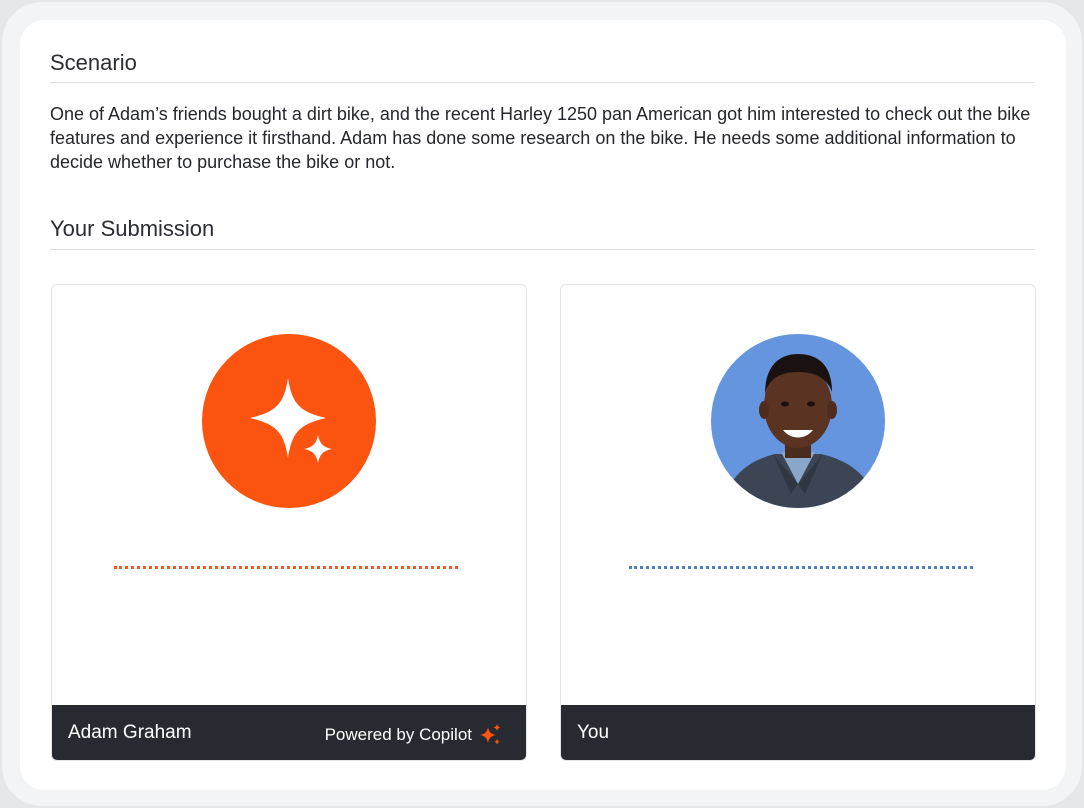  What do you see at coordinates (286, 567) in the screenshot?
I see `copilot-dotted-line` at bounding box center [286, 567].